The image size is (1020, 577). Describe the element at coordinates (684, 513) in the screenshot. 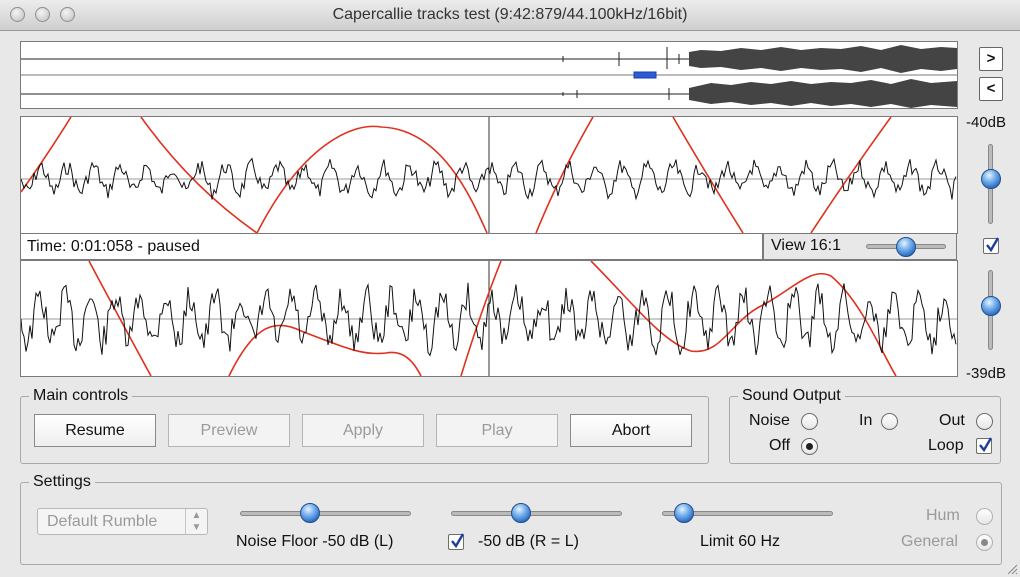

I see `limit-frequency-slider-knob` at that location.